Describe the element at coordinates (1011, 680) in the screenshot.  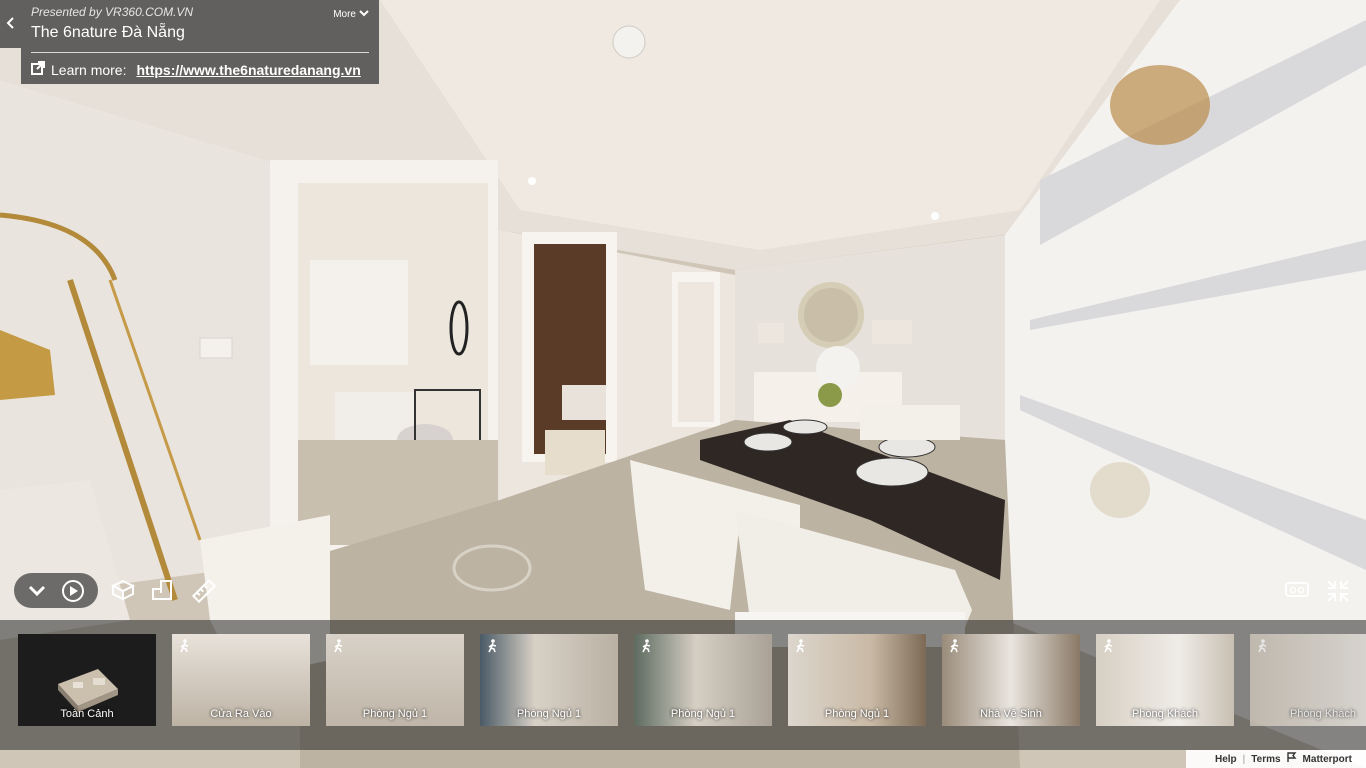
I see `thumbnail-item: Nhà Vệ Sinh` at that location.